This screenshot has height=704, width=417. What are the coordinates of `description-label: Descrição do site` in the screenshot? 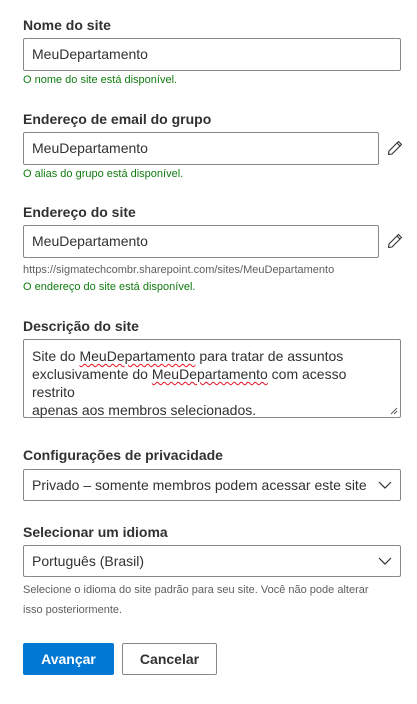 It's located at (81, 326).